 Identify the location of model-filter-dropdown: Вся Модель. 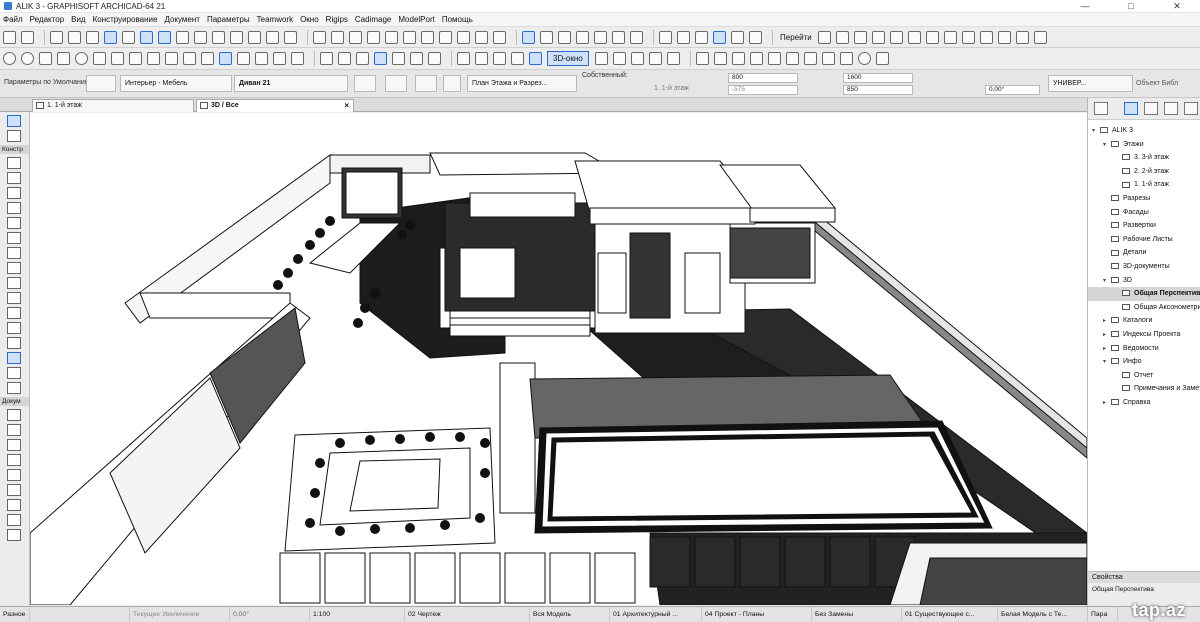
(570, 614).